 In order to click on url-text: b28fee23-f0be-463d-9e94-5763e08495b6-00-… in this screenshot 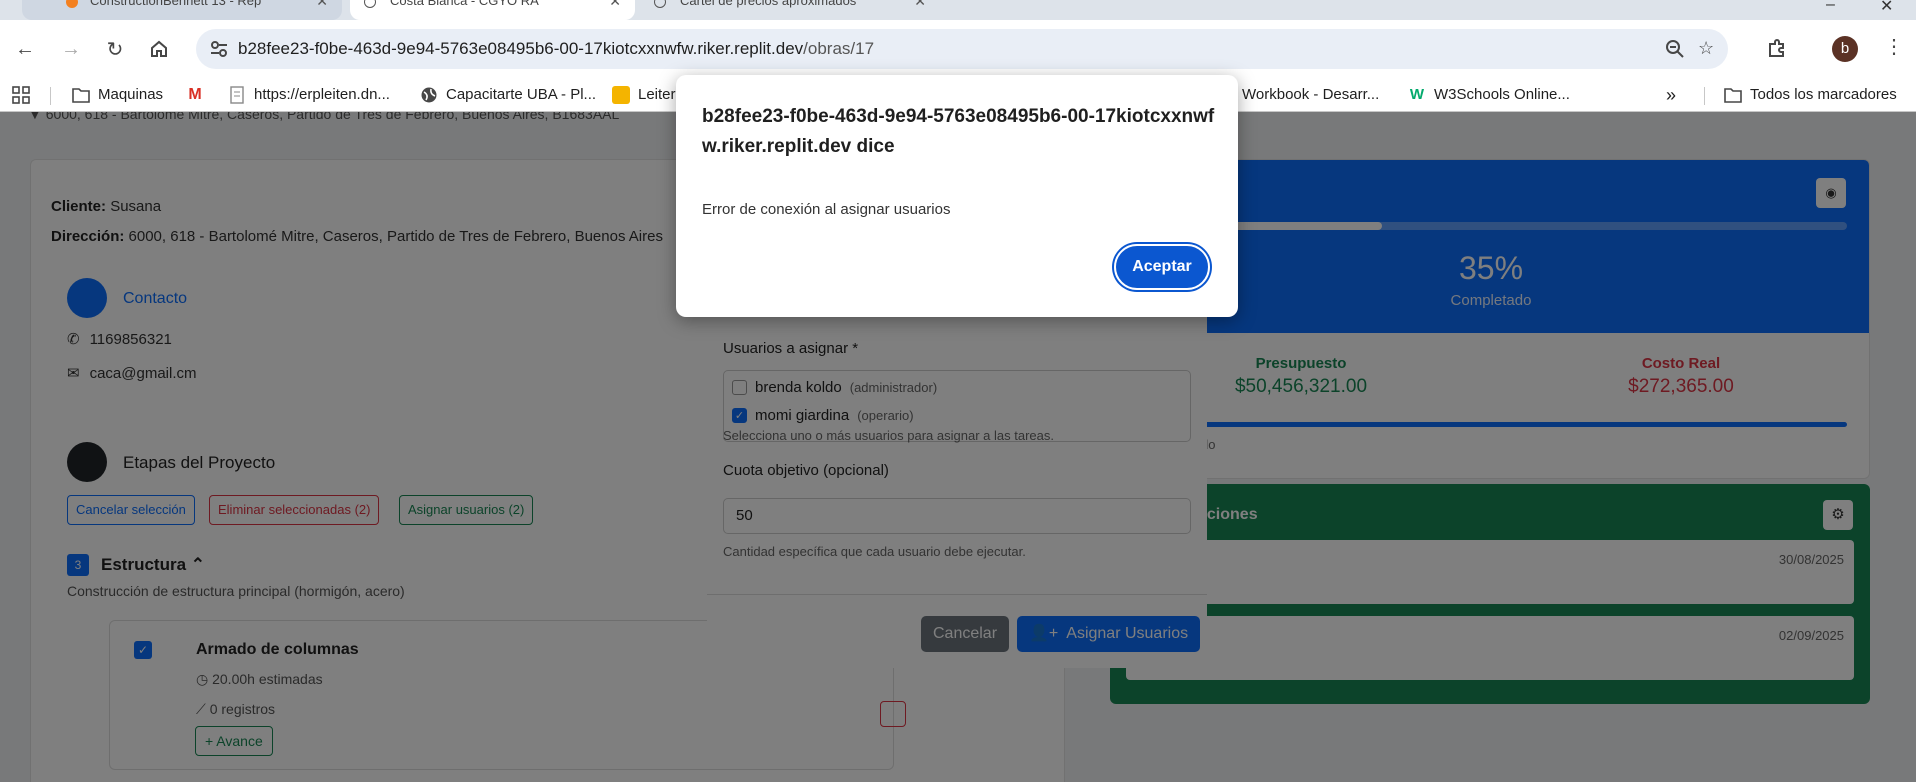, I will do `click(556, 49)`.